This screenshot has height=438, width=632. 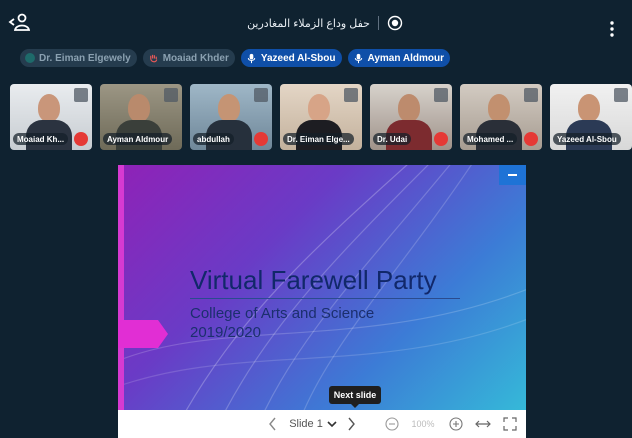 I want to click on more-options-icon, so click(x=612, y=29).